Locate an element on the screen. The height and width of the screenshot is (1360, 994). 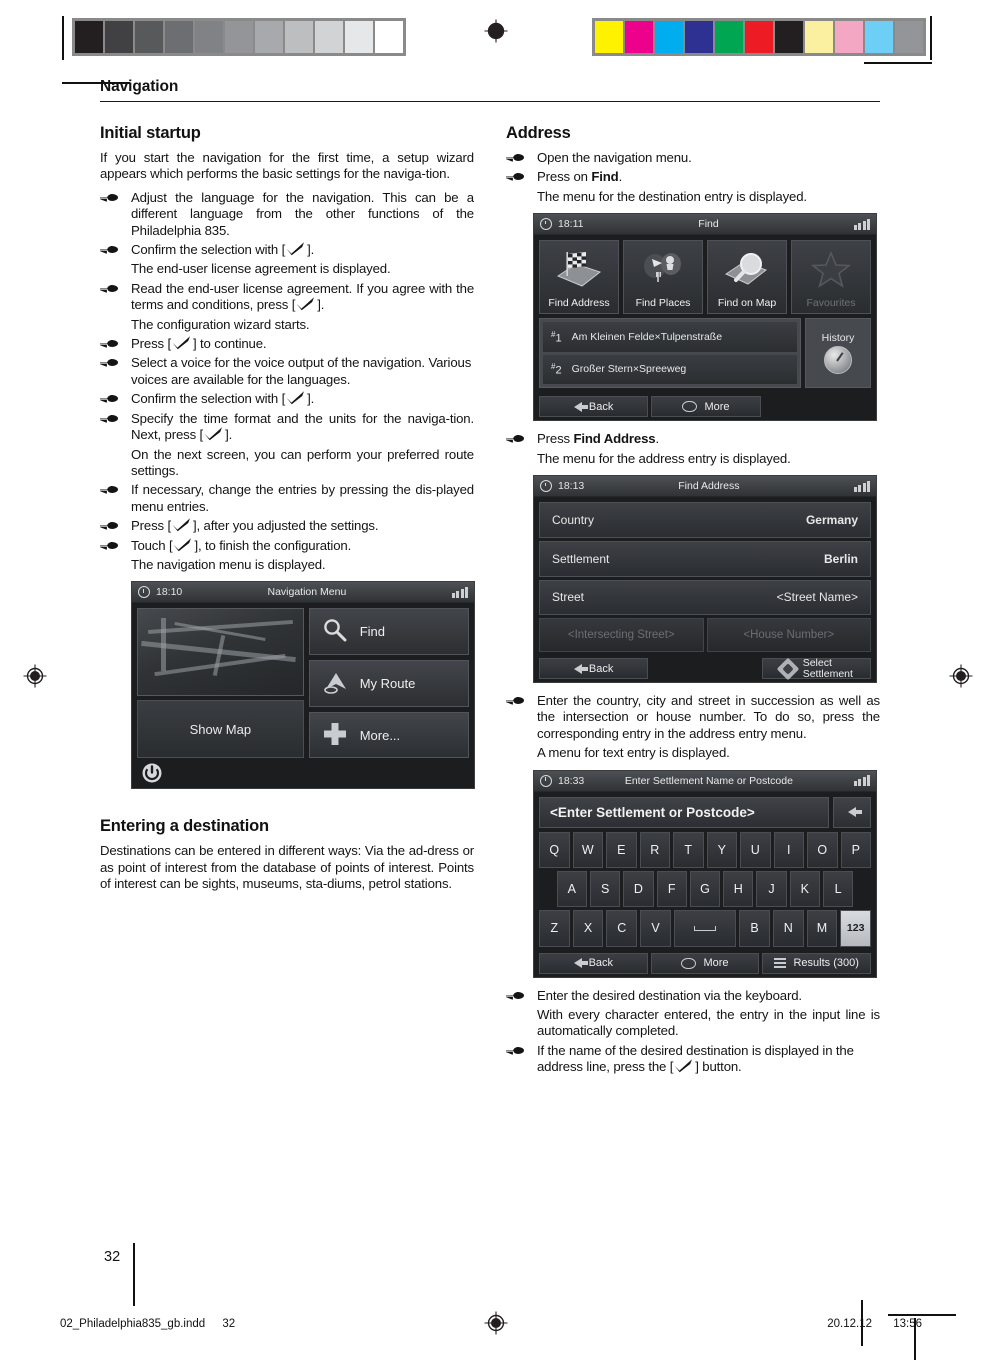
key-p: P is located at coordinates (855, 849).